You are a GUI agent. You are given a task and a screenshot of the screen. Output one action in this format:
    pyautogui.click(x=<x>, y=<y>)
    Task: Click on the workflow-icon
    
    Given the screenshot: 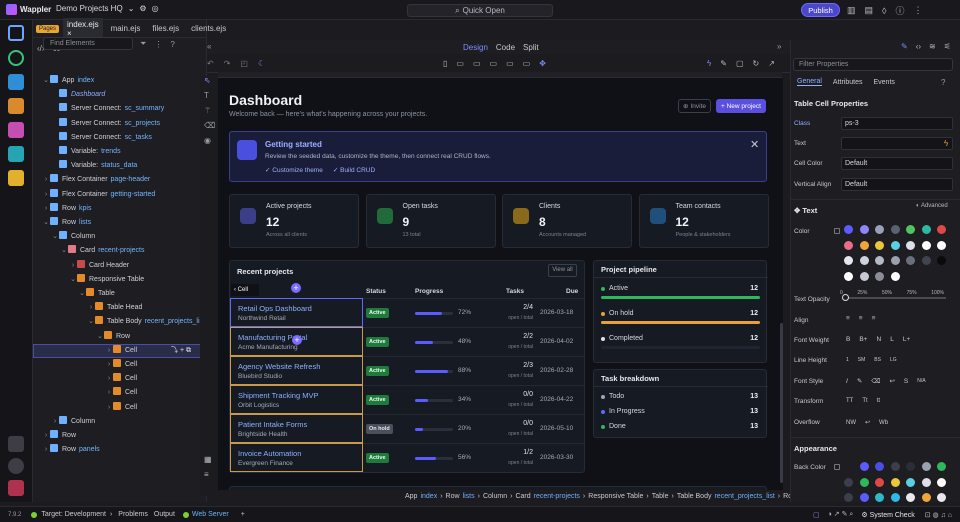 What is the action you would take?
    pyautogui.click(x=16, y=58)
    